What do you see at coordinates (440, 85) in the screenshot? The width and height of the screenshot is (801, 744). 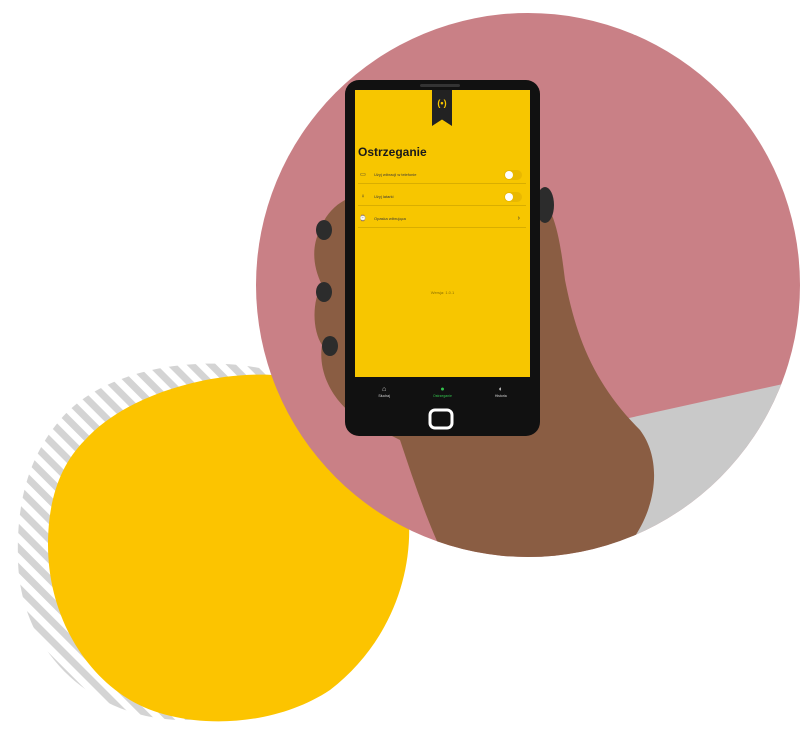 I see `phone-speaker` at bounding box center [440, 85].